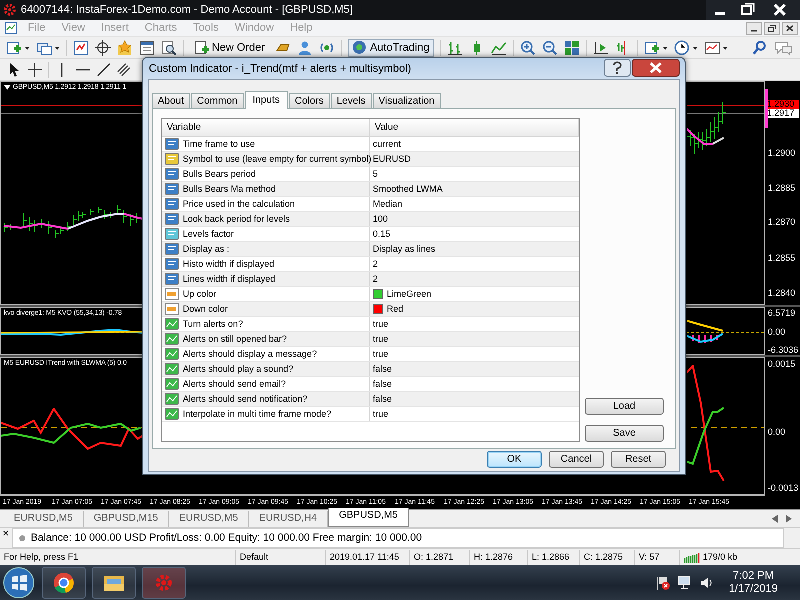 The width and height of the screenshot is (800, 600). Describe the element at coordinates (604, 557) in the screenshot. I see `status-text: C: 1.2875` at that location.